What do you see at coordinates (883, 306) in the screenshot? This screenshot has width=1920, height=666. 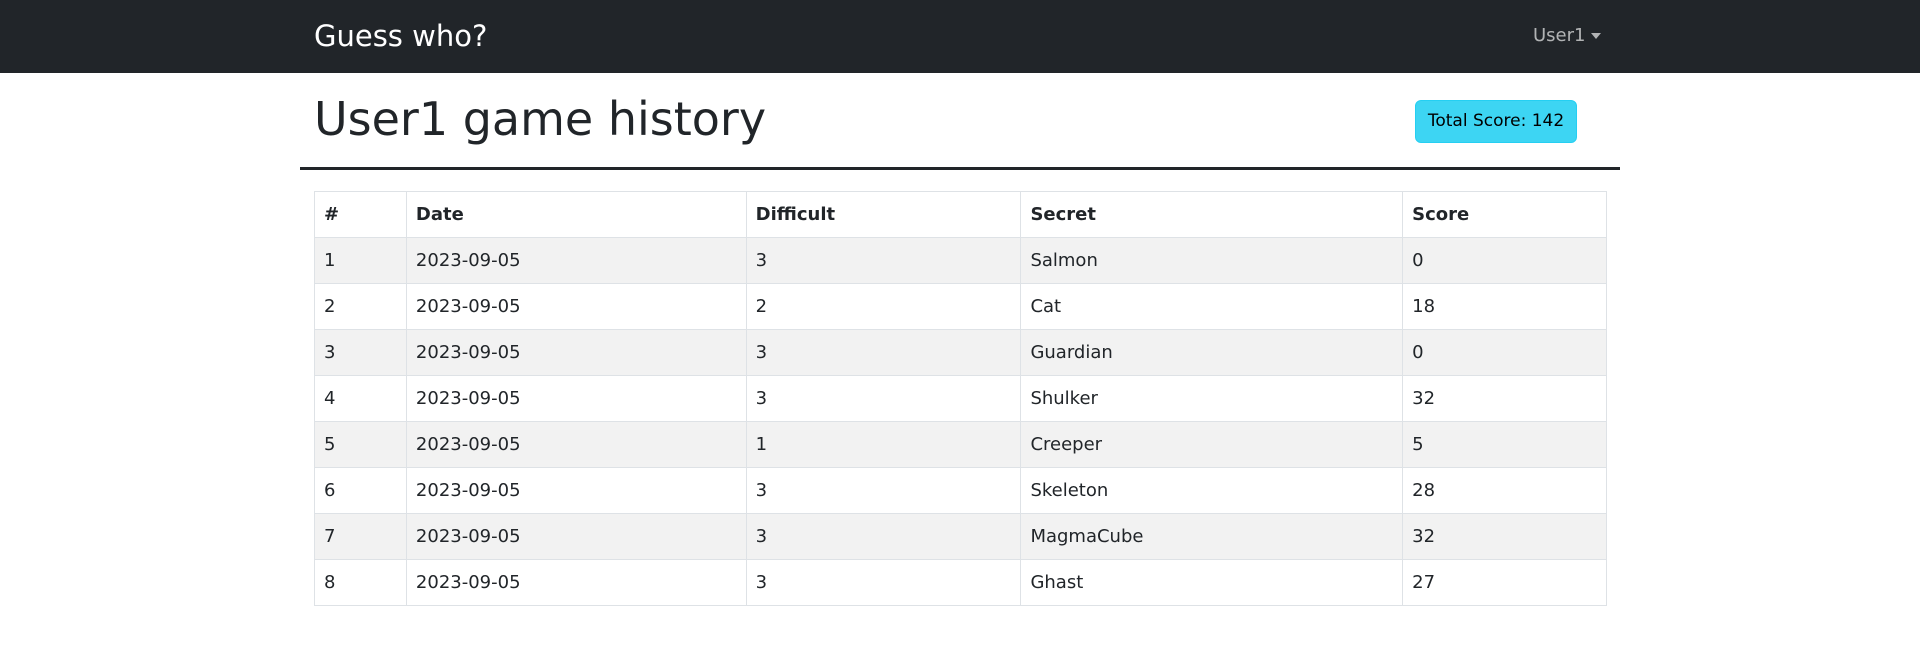 I see `cell-difficult: 2` at bounding box center [883, 306].